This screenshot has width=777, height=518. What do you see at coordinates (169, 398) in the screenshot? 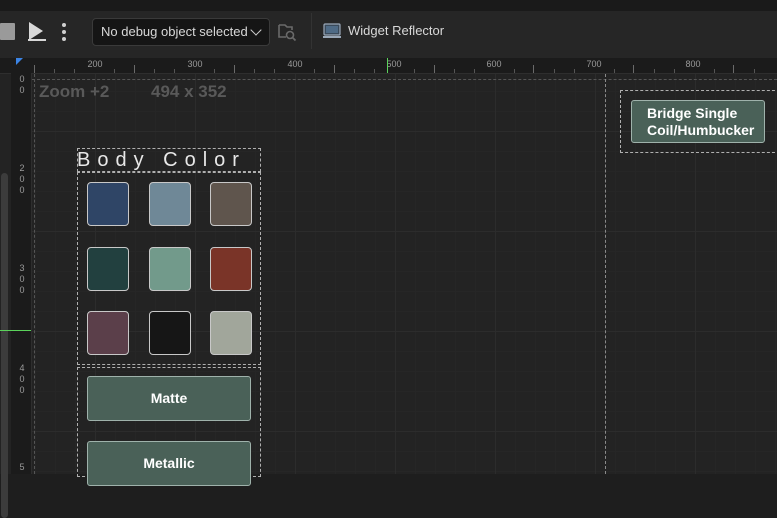
I see `matte-button: Matte` at bounding box center [169, 398].